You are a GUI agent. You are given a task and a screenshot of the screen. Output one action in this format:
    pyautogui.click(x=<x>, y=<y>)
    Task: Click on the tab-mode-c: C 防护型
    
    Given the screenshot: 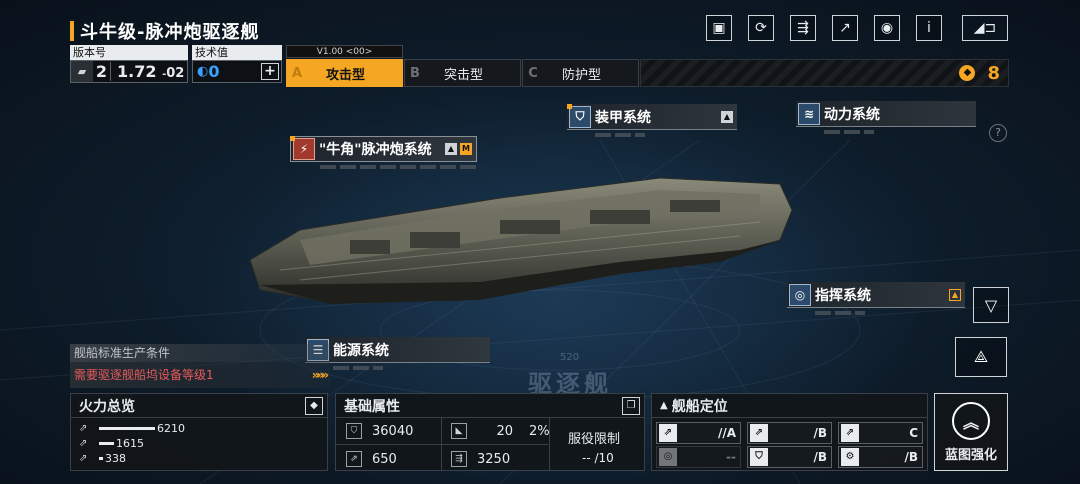 What is the action you would take?
    pyautogui.click(x=580, y=73)
    